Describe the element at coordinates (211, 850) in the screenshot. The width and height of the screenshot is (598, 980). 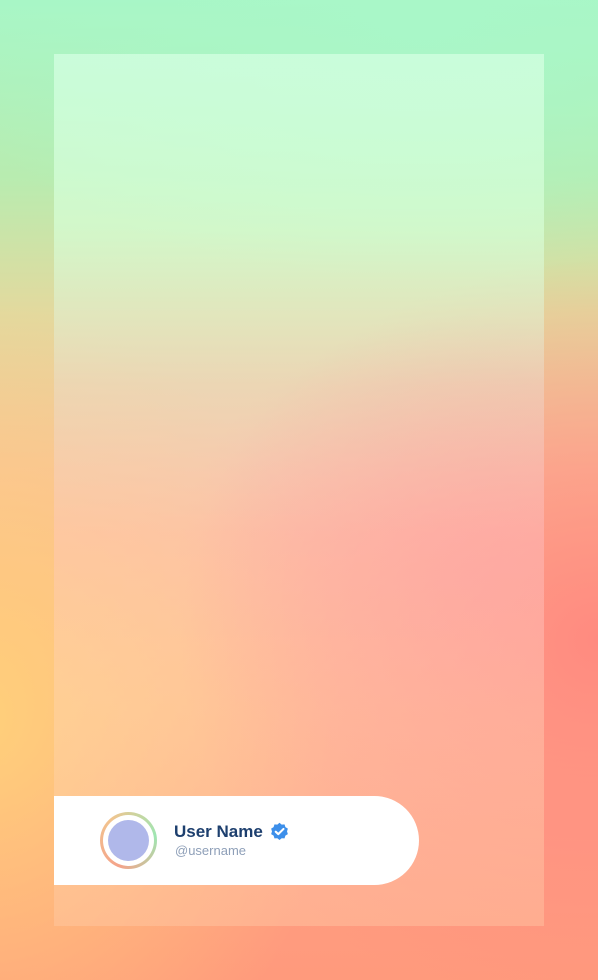
I see `user-handle: @username` at that location.